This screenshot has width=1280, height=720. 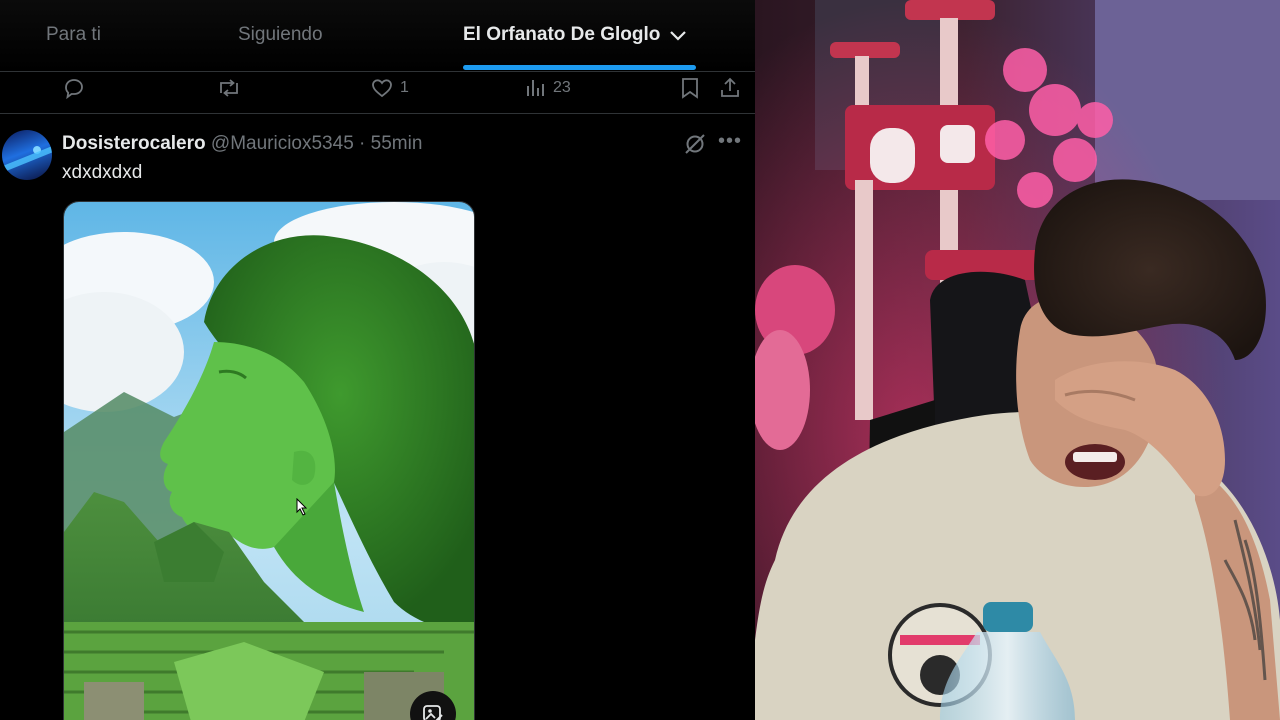 I want to click on reply-icon, so click(x=74, y=89).